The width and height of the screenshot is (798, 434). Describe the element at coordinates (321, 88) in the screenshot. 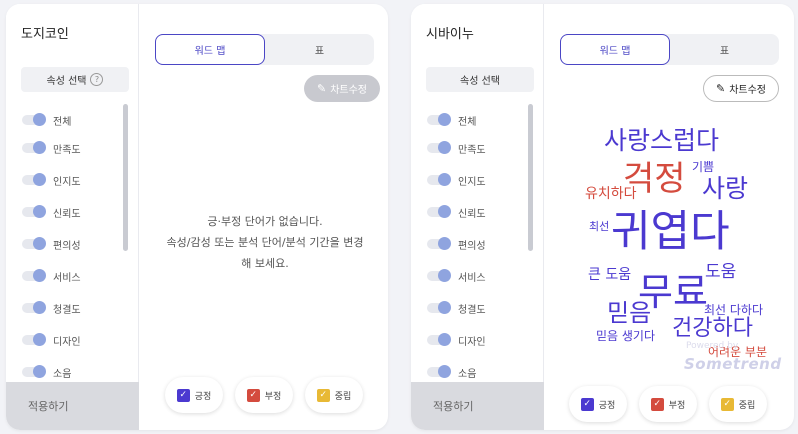

I see `pencil-icon: ✎` at that location.